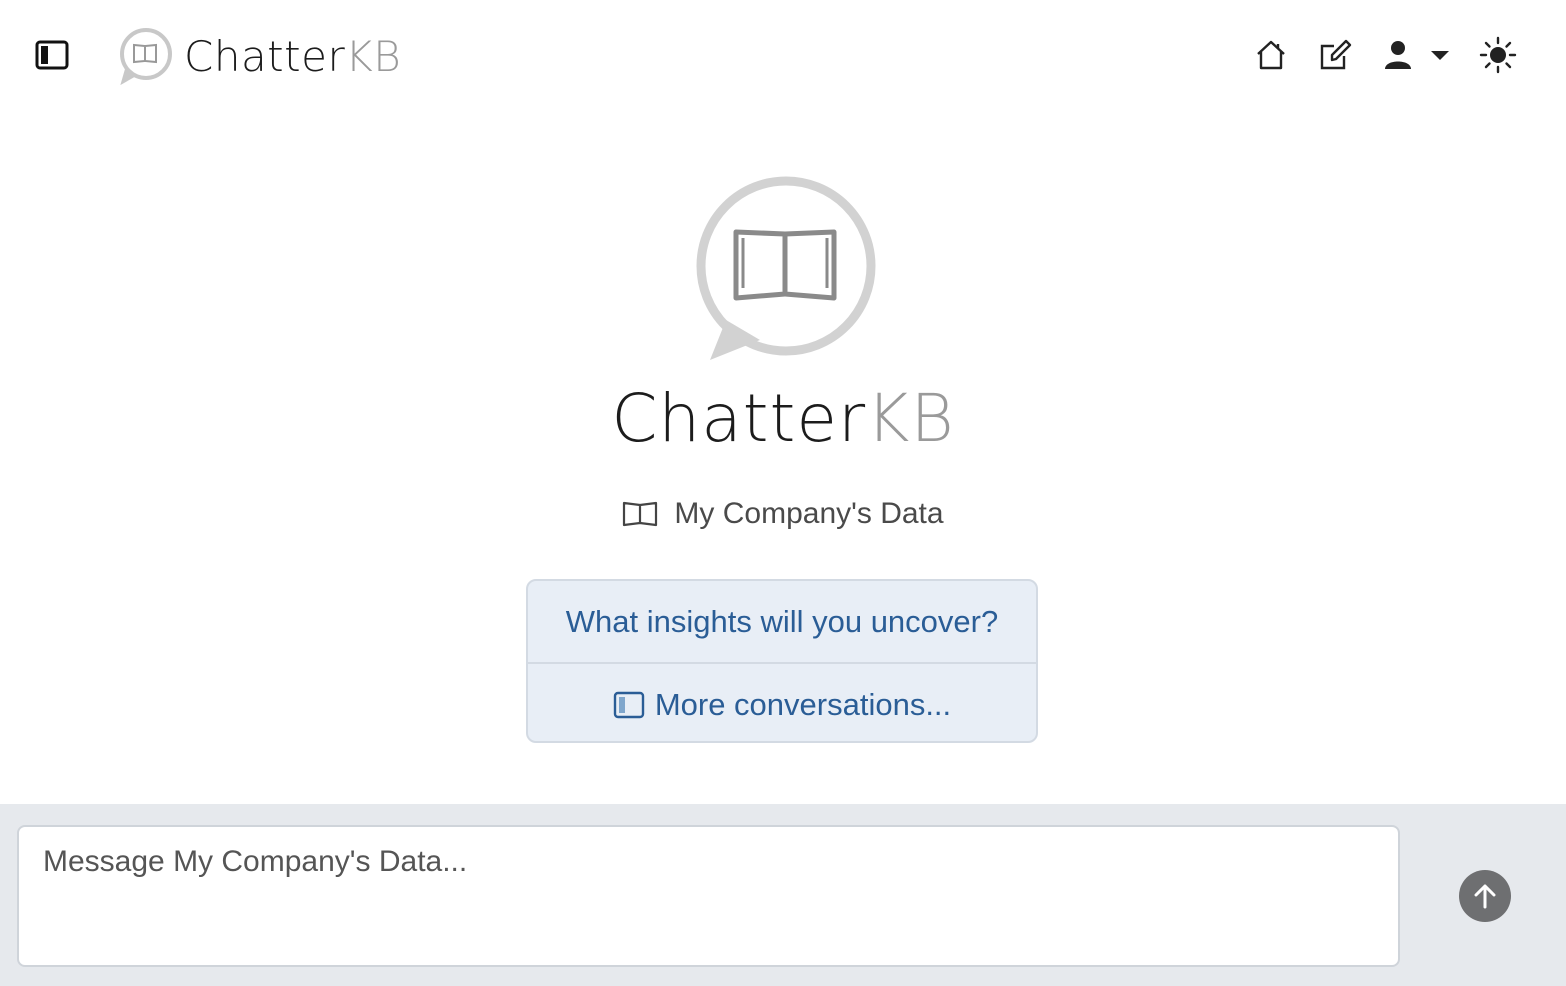  I want to click on send-button, so click(1485, 896).